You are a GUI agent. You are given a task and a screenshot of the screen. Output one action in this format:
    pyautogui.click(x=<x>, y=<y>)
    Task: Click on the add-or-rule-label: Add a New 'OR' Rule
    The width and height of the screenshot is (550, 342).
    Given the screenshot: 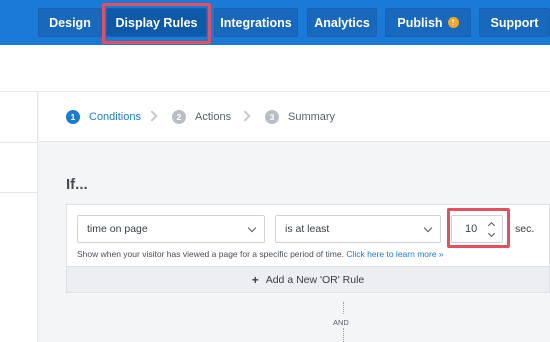 What is the action you would take?
    pyautogui.click(x=315, y=279)
    